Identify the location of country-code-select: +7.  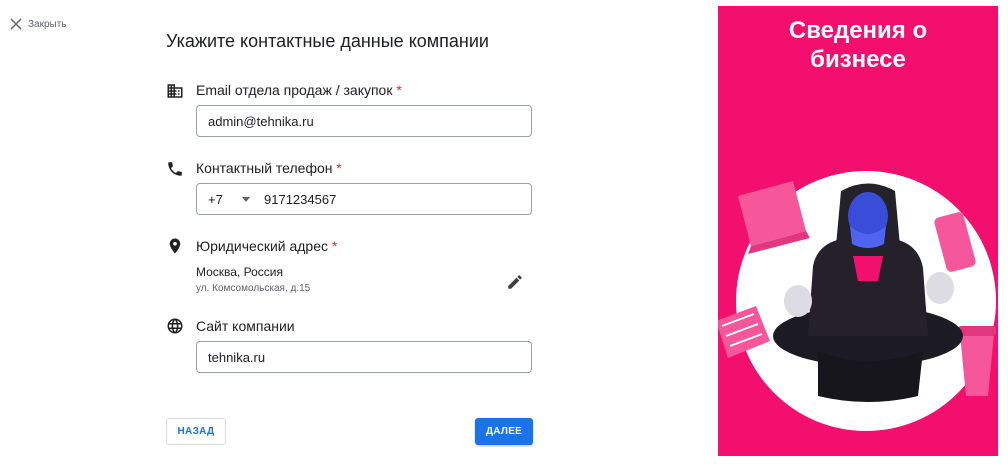
(225, 199).